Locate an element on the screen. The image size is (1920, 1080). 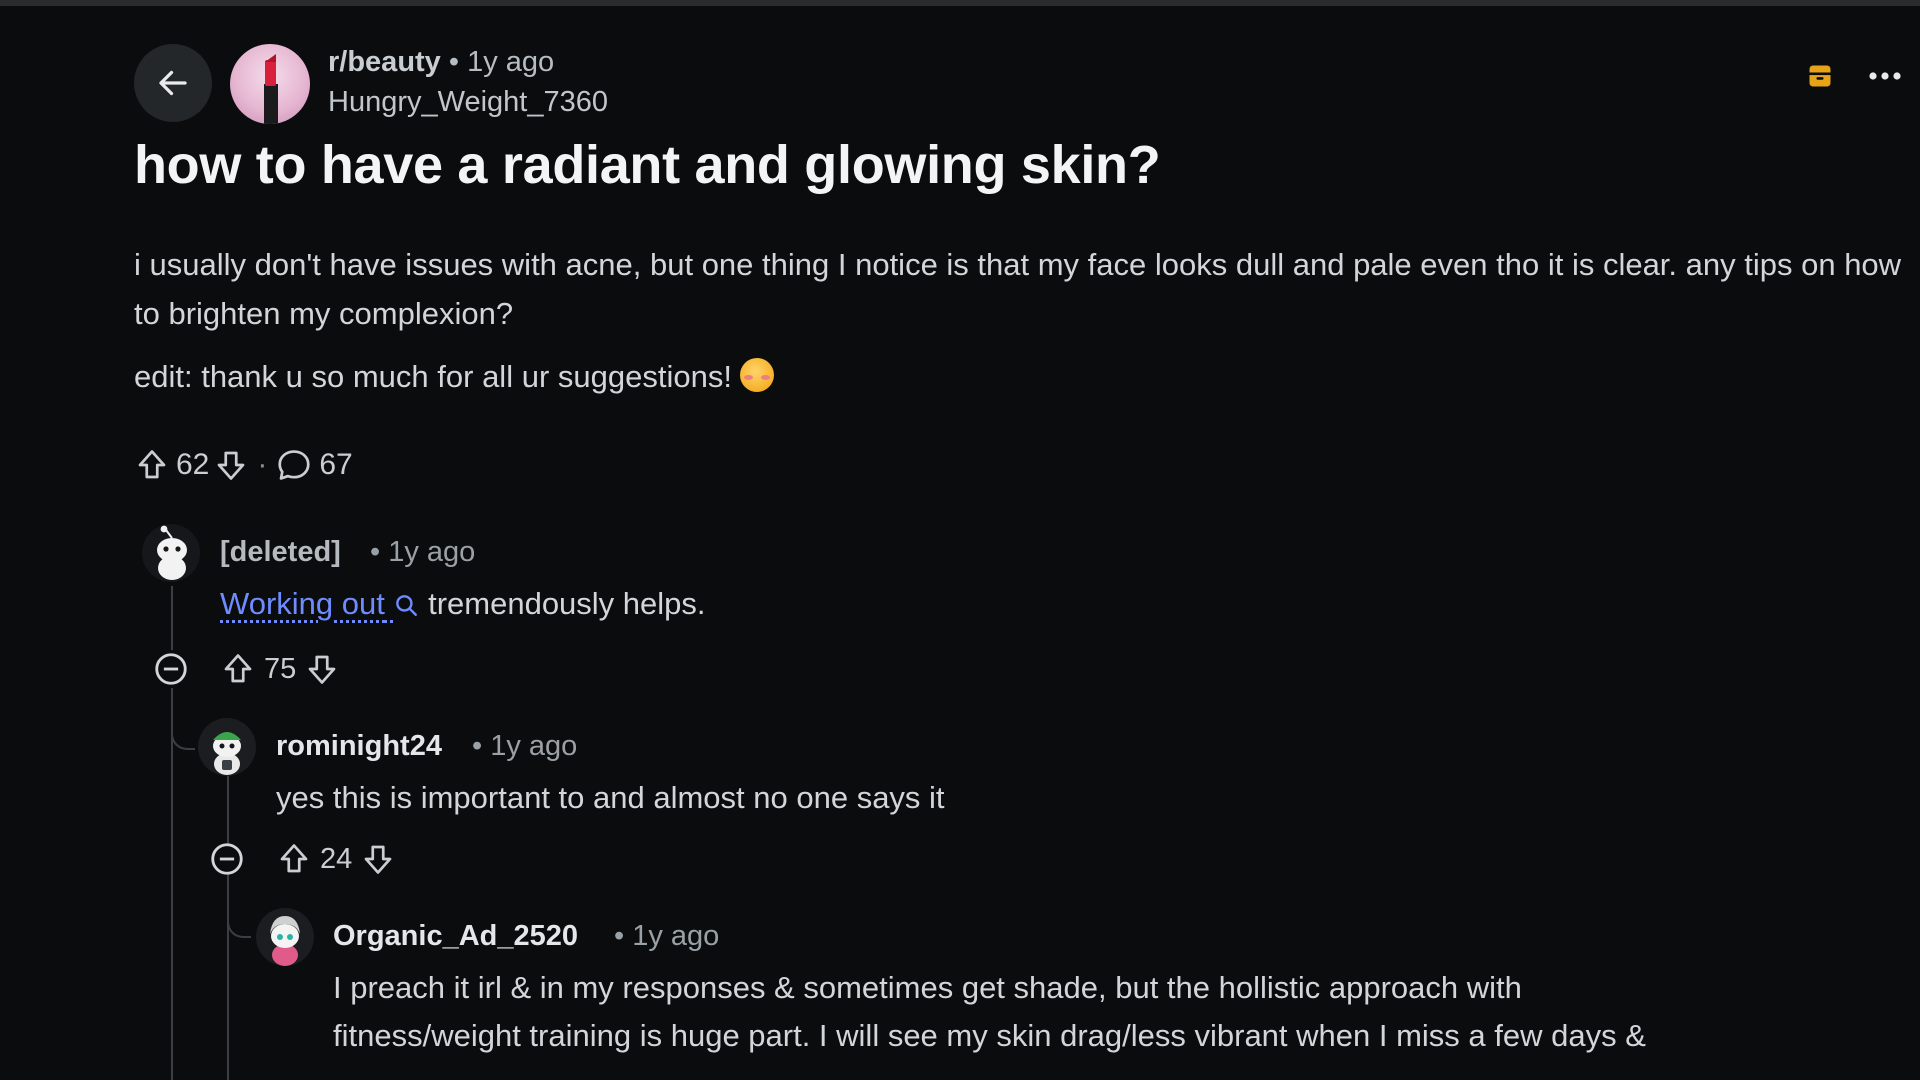
post-actions: 62 · 67 is located at coordinates (245, 465).